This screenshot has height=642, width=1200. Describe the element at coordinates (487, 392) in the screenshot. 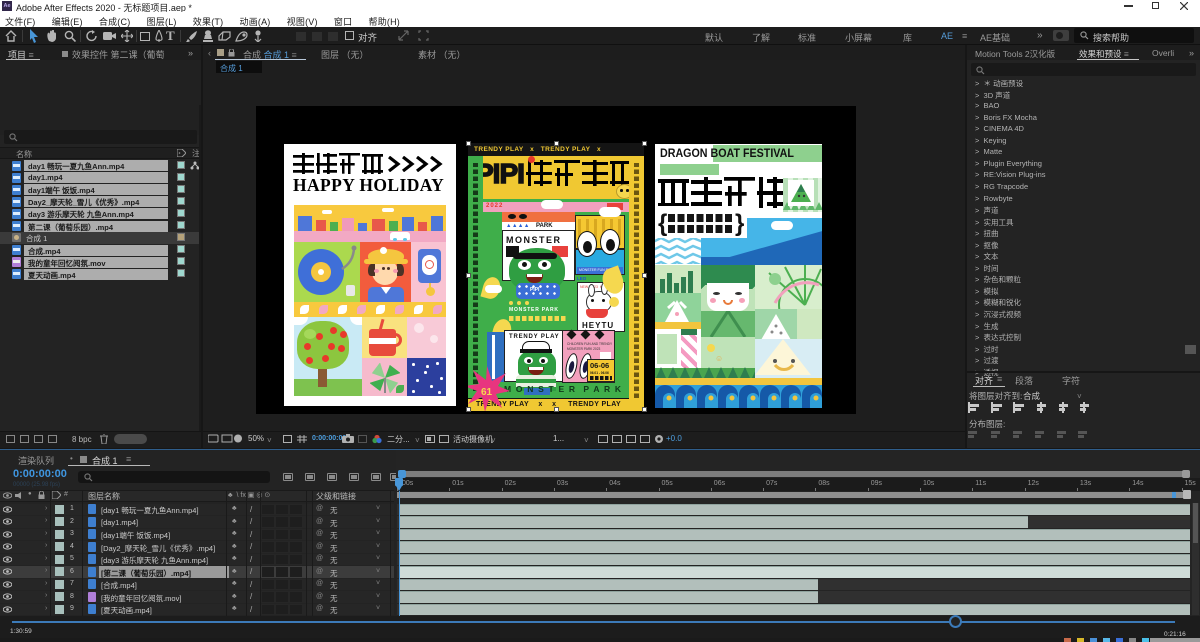

I see `svg-text: 61` at that location.